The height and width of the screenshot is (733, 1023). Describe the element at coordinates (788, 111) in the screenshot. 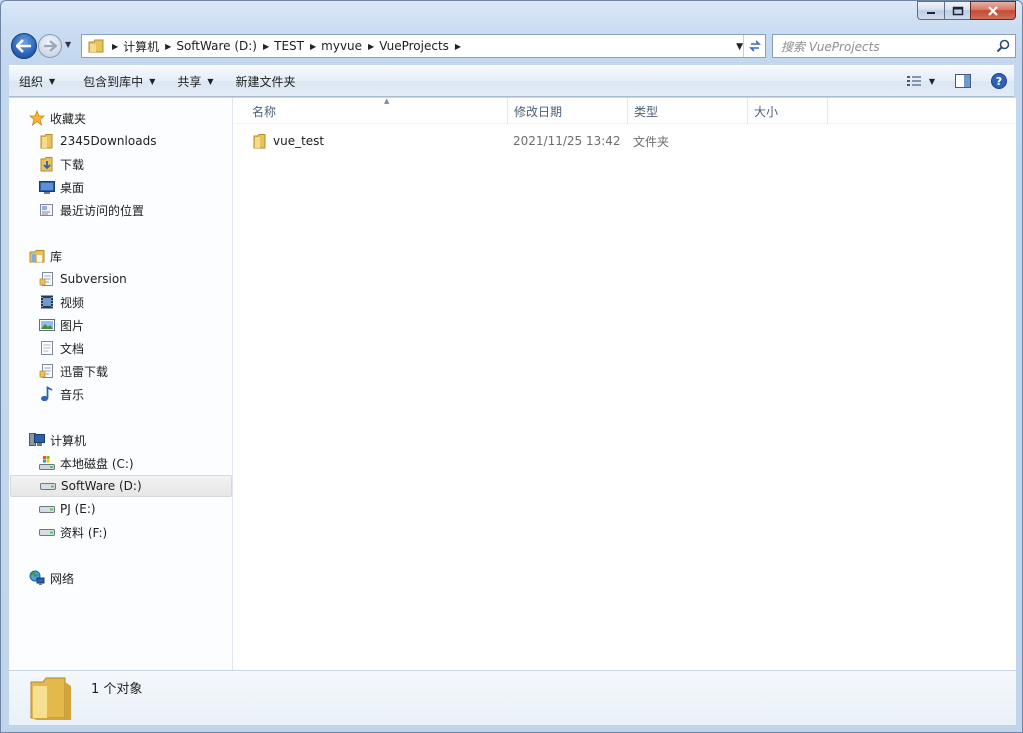

I see `column-header-size: 大小` at that location.